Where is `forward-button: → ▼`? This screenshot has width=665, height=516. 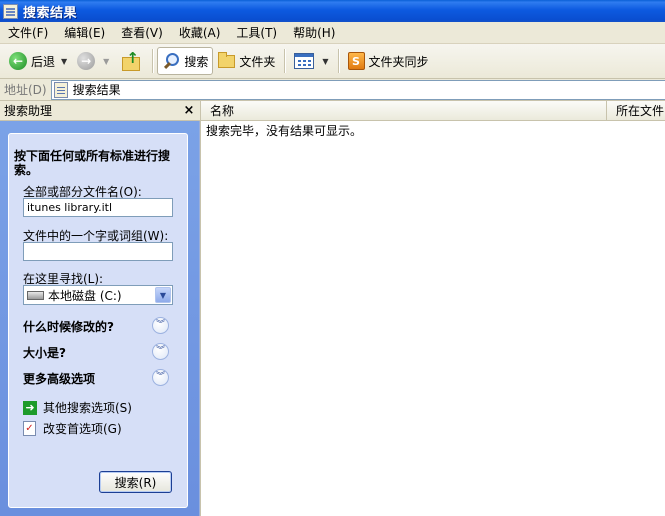 forward-button: → ▼ is located at coordinates (93, 61).